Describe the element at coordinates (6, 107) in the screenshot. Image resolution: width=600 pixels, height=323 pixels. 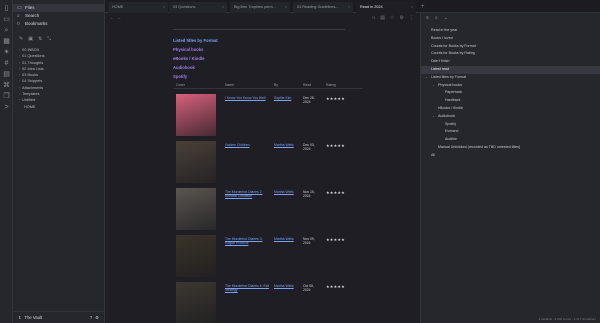
I see `terminal-icon: >` at that location.